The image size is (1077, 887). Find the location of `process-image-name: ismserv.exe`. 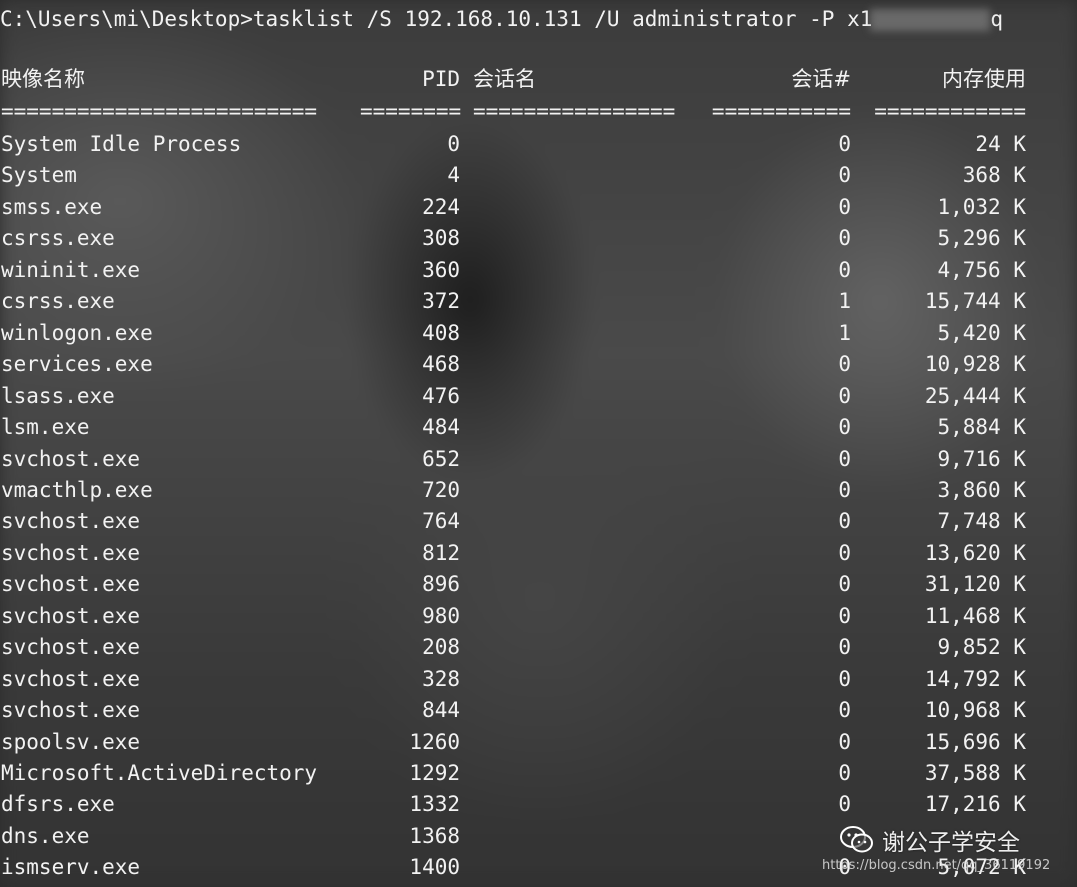

process-image-name: ismserv.exe is located at coordinates (71, 867).